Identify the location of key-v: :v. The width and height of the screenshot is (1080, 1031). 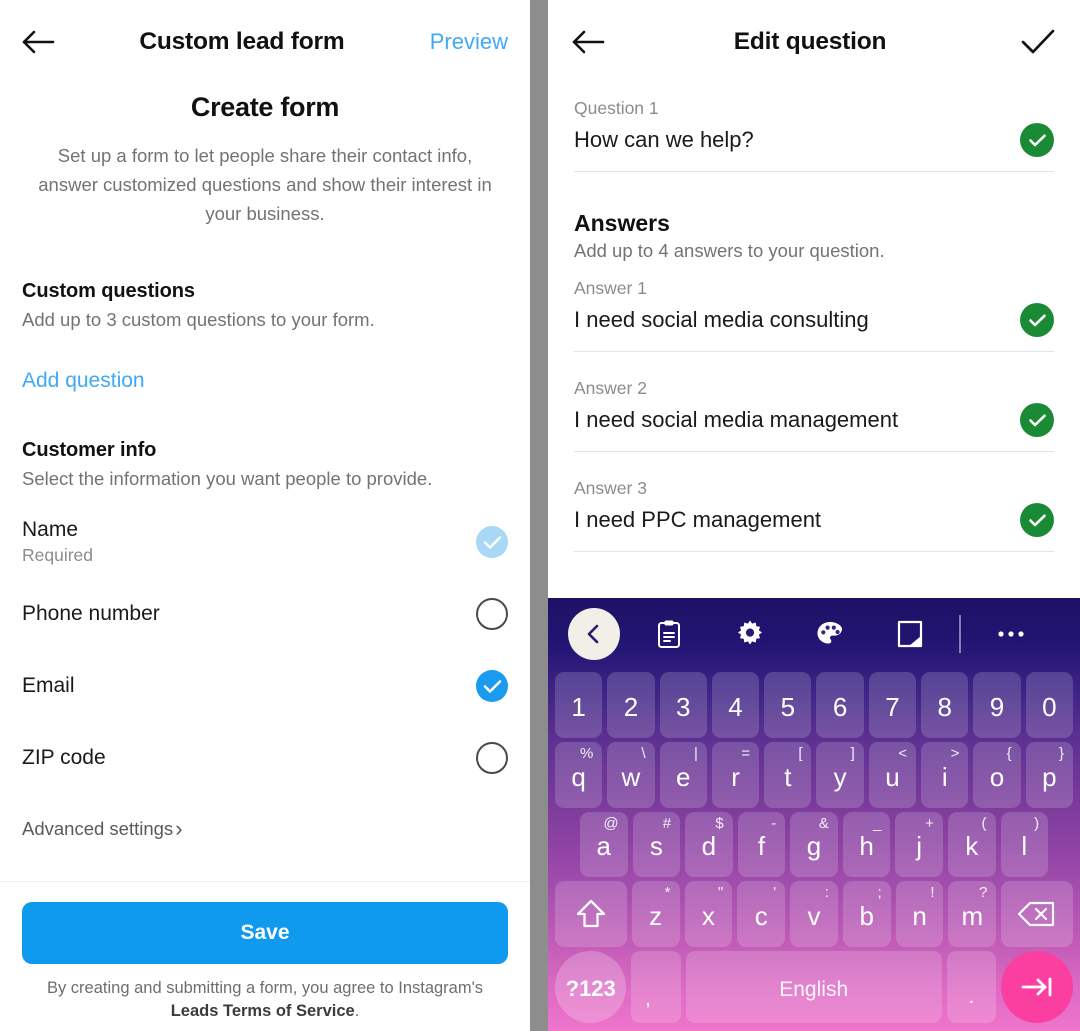
(814, 914).